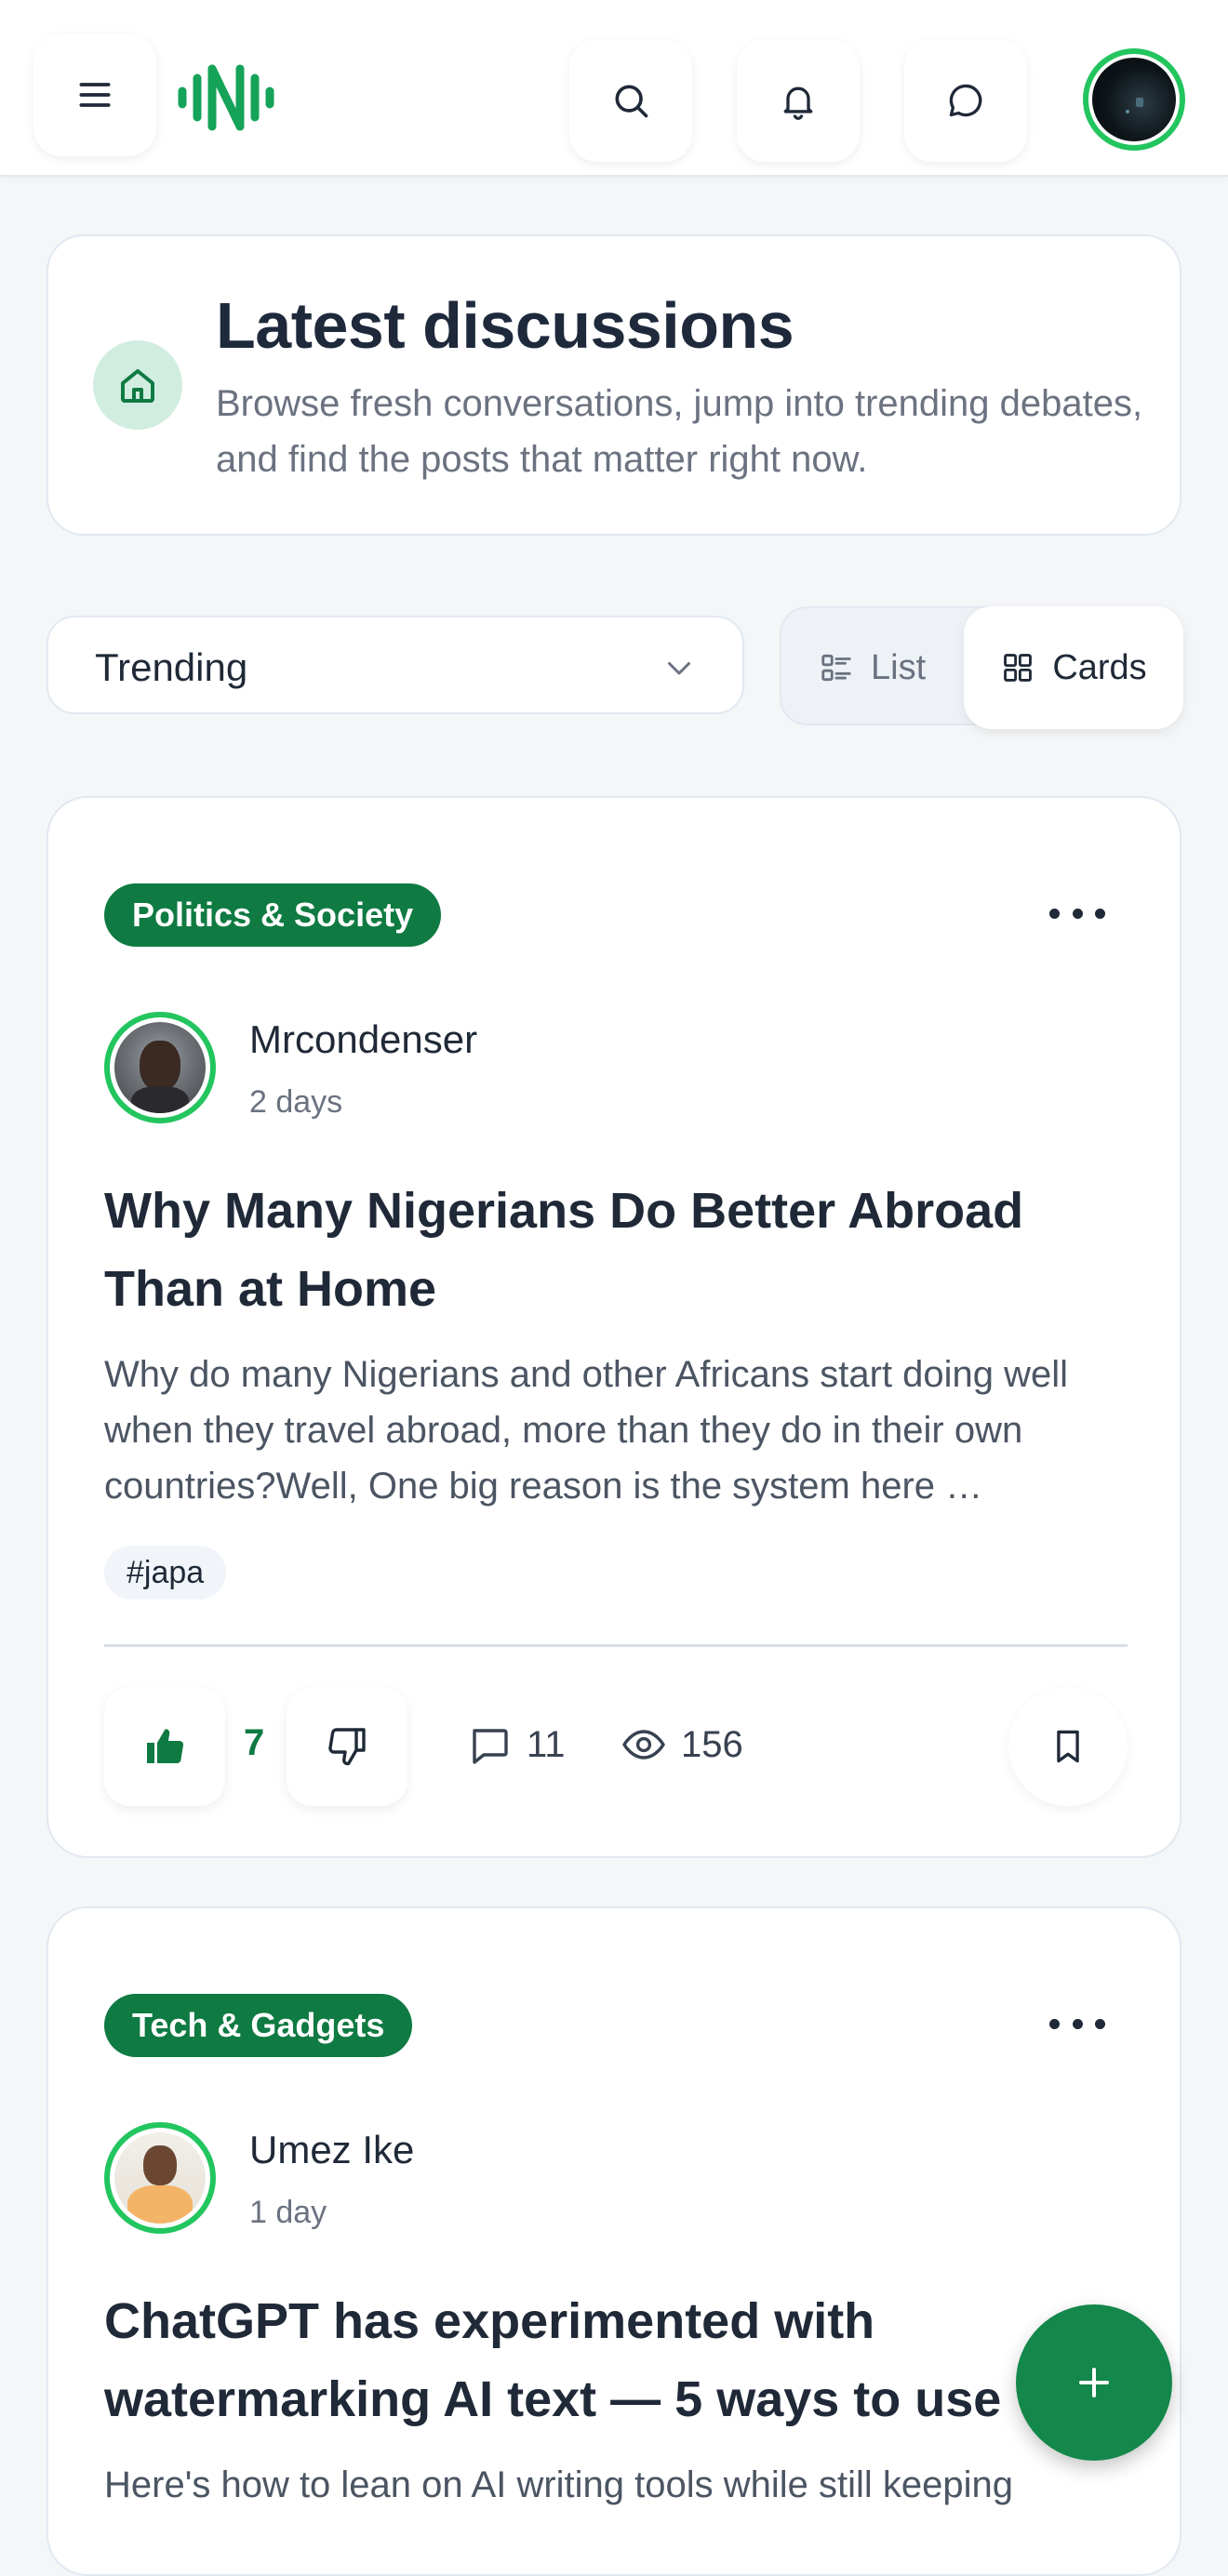  I want to click on list-view-label: List, so click(899, 667).